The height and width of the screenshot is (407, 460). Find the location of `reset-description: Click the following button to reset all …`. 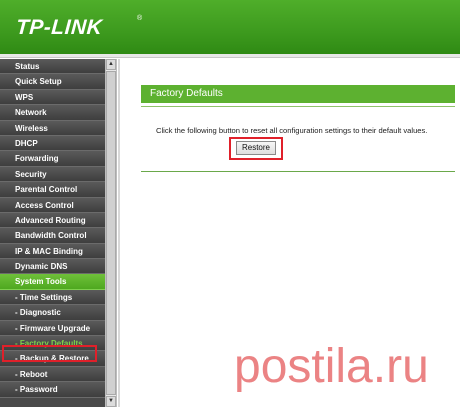

reset-description: Click the following button to reset all … is located at coordinates (292, 130).